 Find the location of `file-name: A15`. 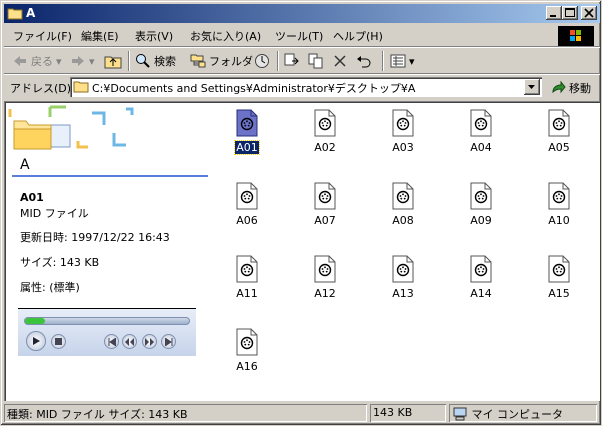

file-name: A15 is located at coordinates (559, 293).